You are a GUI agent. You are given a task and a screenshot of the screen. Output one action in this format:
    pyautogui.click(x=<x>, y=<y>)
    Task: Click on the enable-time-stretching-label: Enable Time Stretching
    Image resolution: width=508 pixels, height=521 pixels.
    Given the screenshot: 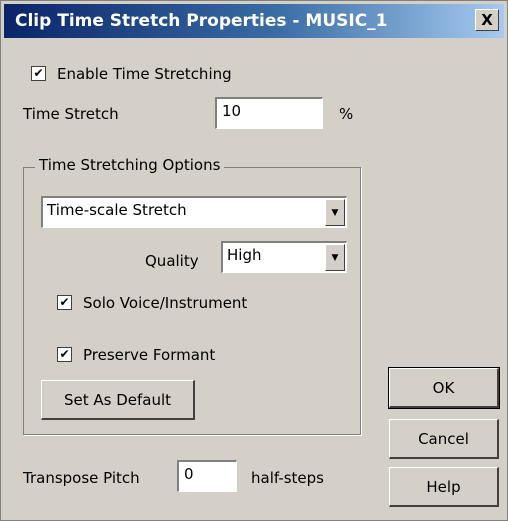 What is the action you would take?
    pyautogui.click(x=144, y=74)
    